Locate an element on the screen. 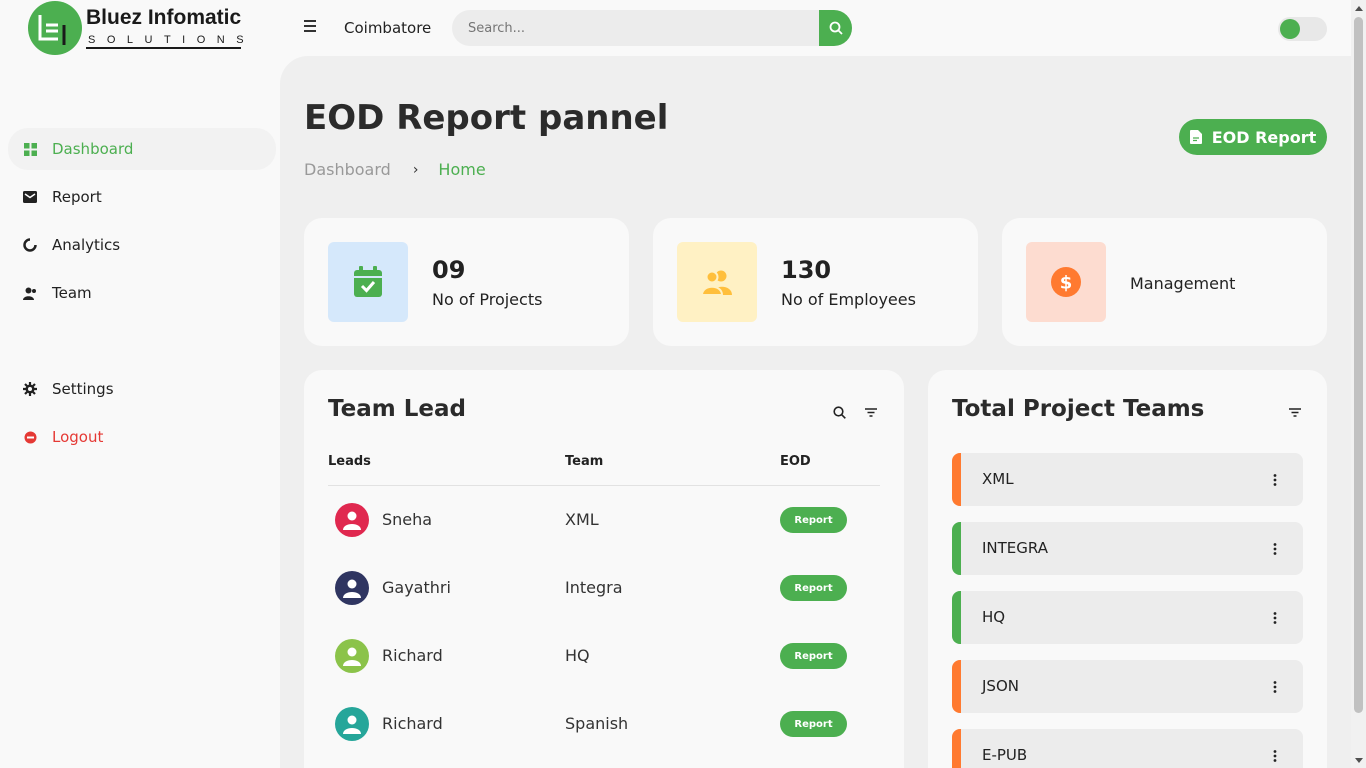  column-header-team: Team is located at coordinates (584, 461).